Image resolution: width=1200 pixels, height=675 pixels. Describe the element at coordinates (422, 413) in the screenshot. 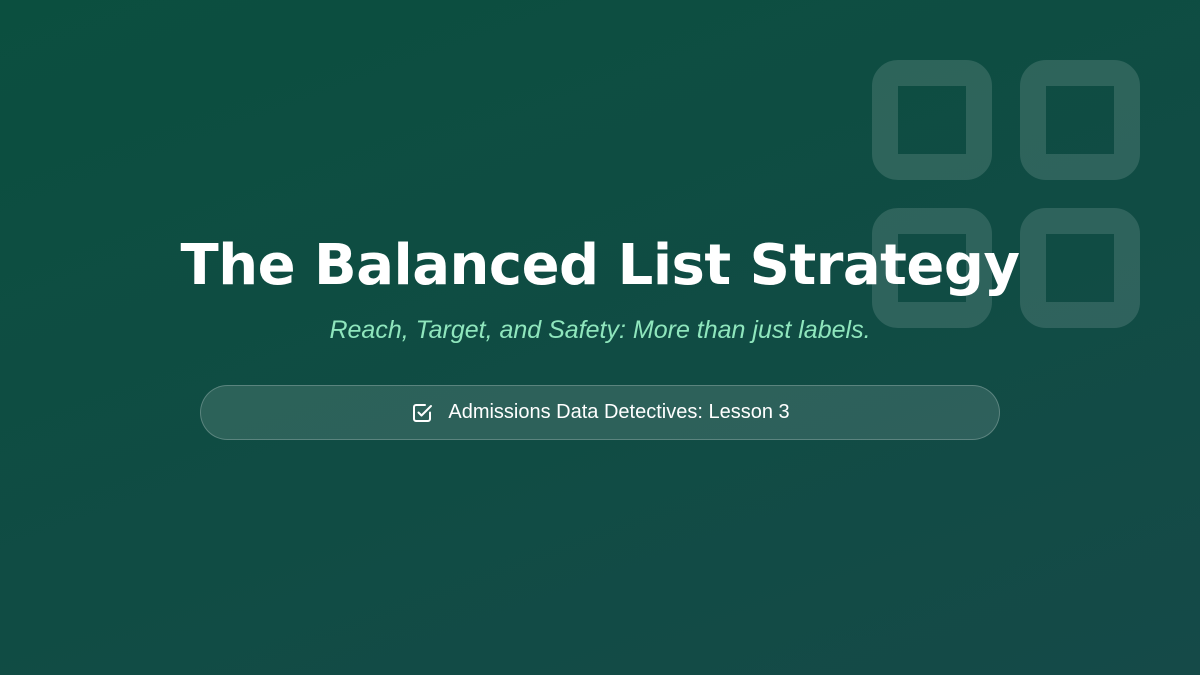

I see `checkbox-checked-icon` at that location.